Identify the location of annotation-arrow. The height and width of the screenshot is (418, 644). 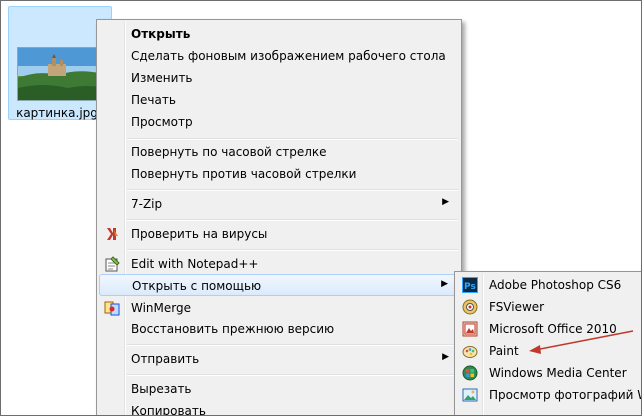
(581, 342).